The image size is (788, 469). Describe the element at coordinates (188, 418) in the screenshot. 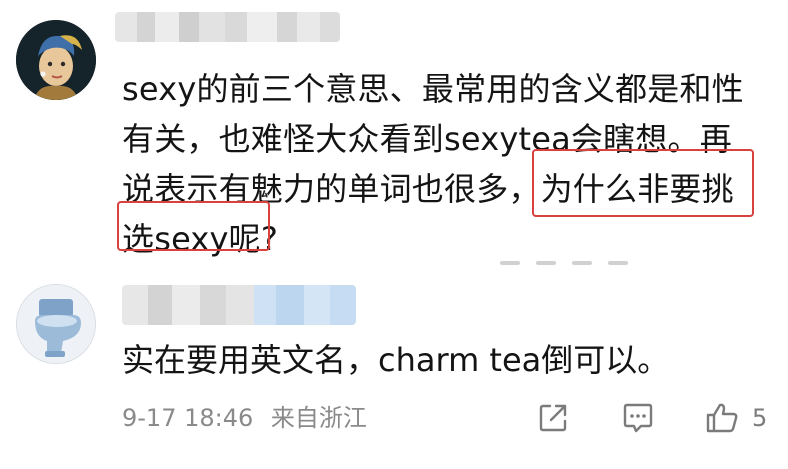

I see `comment-date: 9-17 18:46` at that location.